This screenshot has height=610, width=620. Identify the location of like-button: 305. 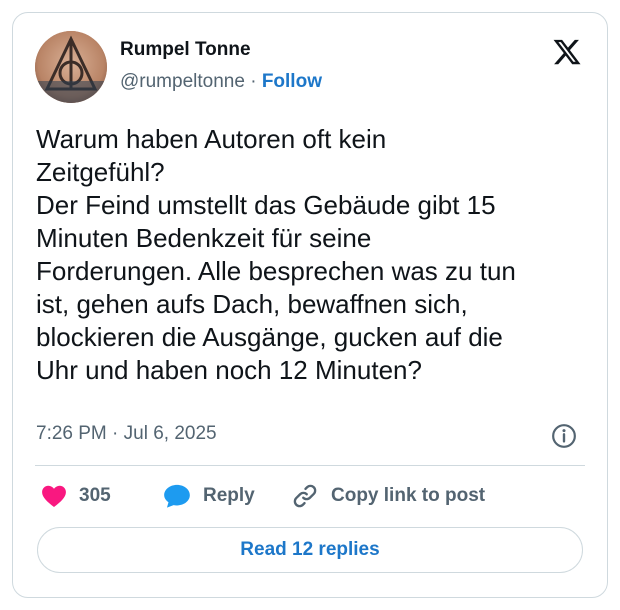
(76, 496).